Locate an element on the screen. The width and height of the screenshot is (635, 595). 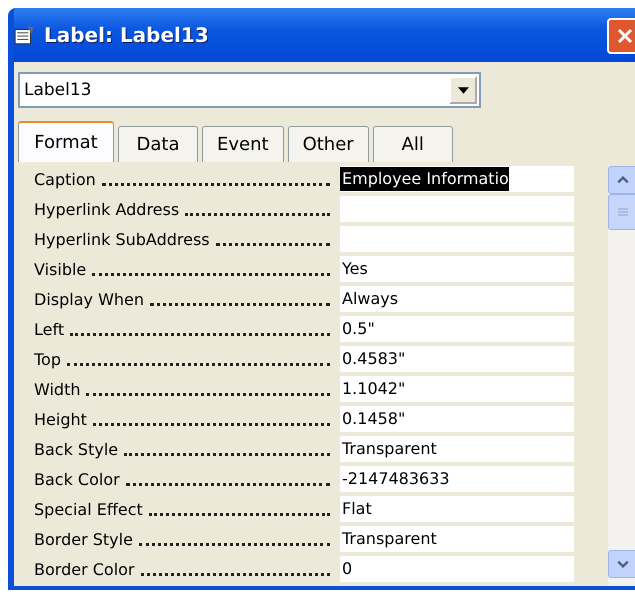
property-value: 1.1042" is located at coordinates (373, 389).